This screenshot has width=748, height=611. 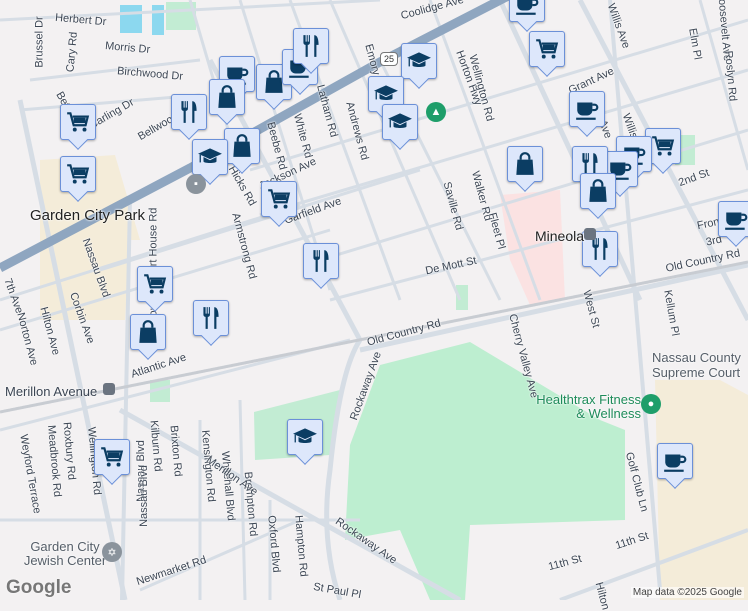 I want to click on synagogue-icon: ✡, so click(x=112, y=552).